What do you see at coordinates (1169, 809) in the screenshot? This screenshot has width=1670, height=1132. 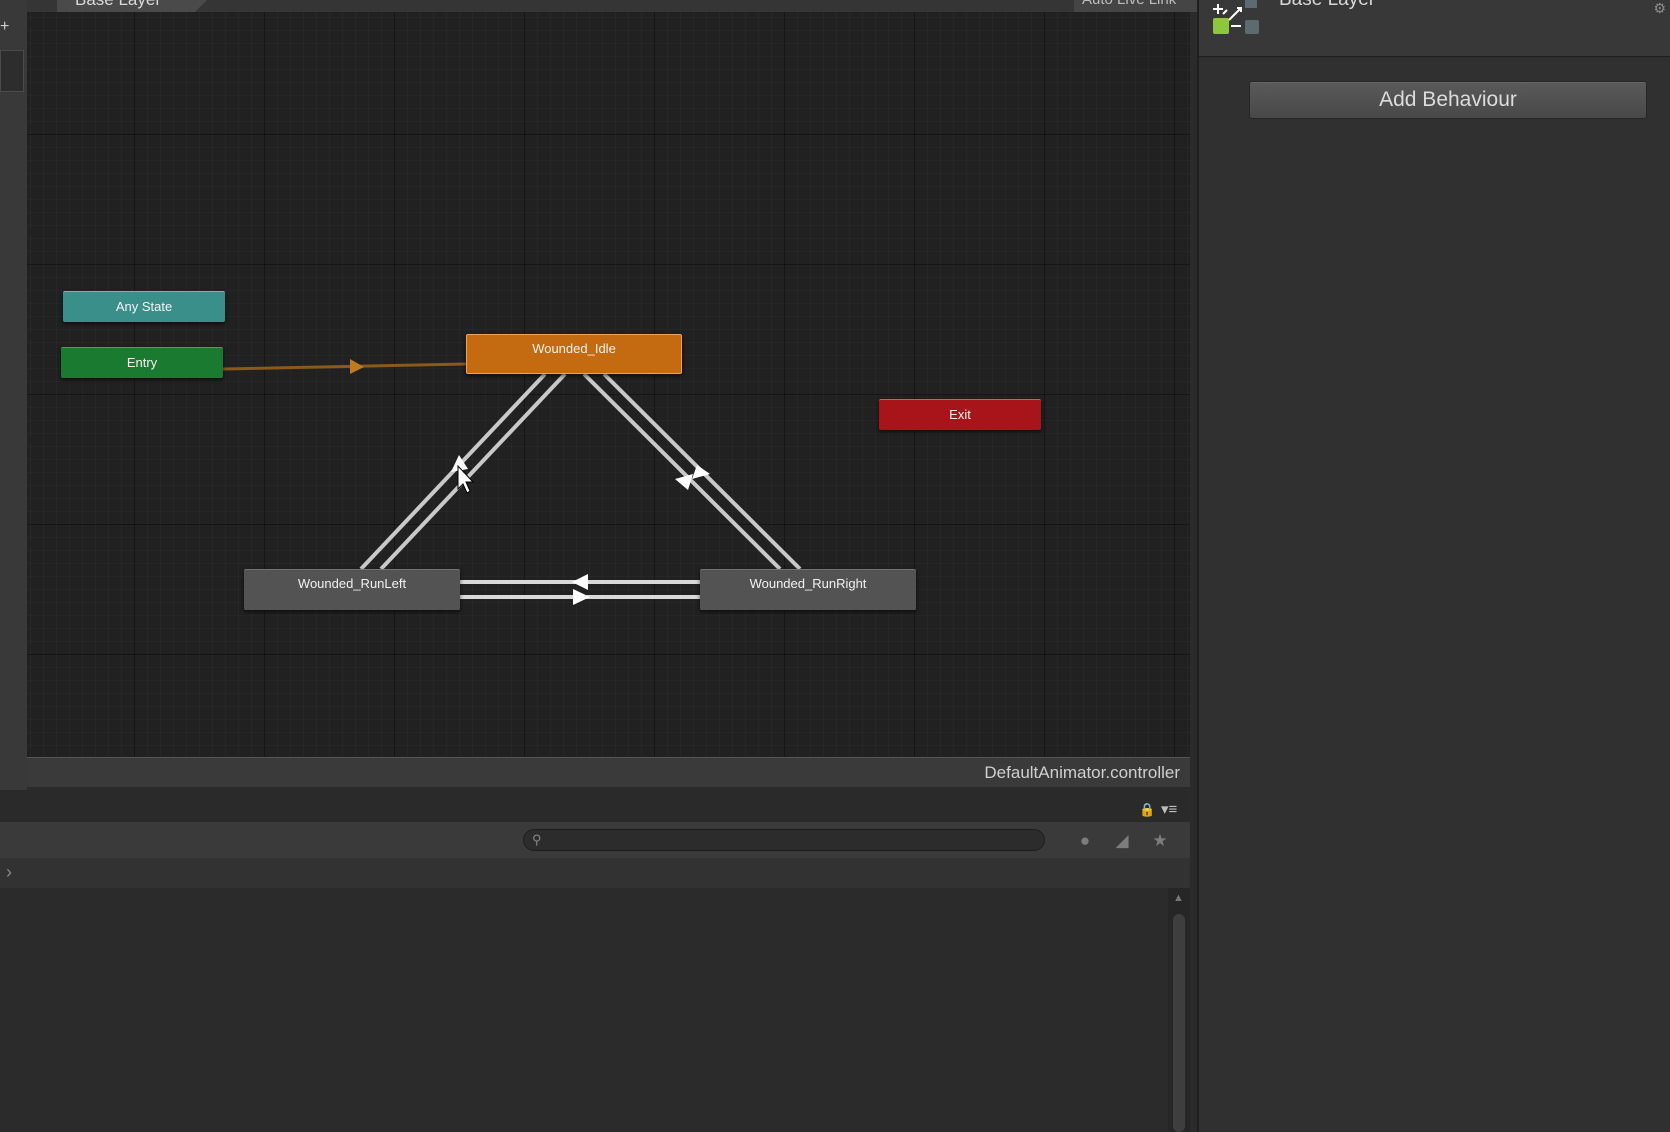 I see `menu-icon: ▾≡` at bounding box center [1169, 809].